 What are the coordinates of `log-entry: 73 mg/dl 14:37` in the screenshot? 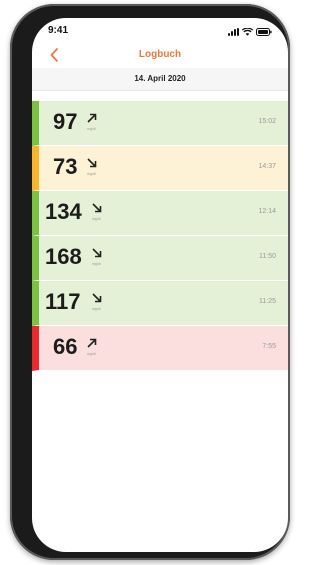 It's located at (160, 168).